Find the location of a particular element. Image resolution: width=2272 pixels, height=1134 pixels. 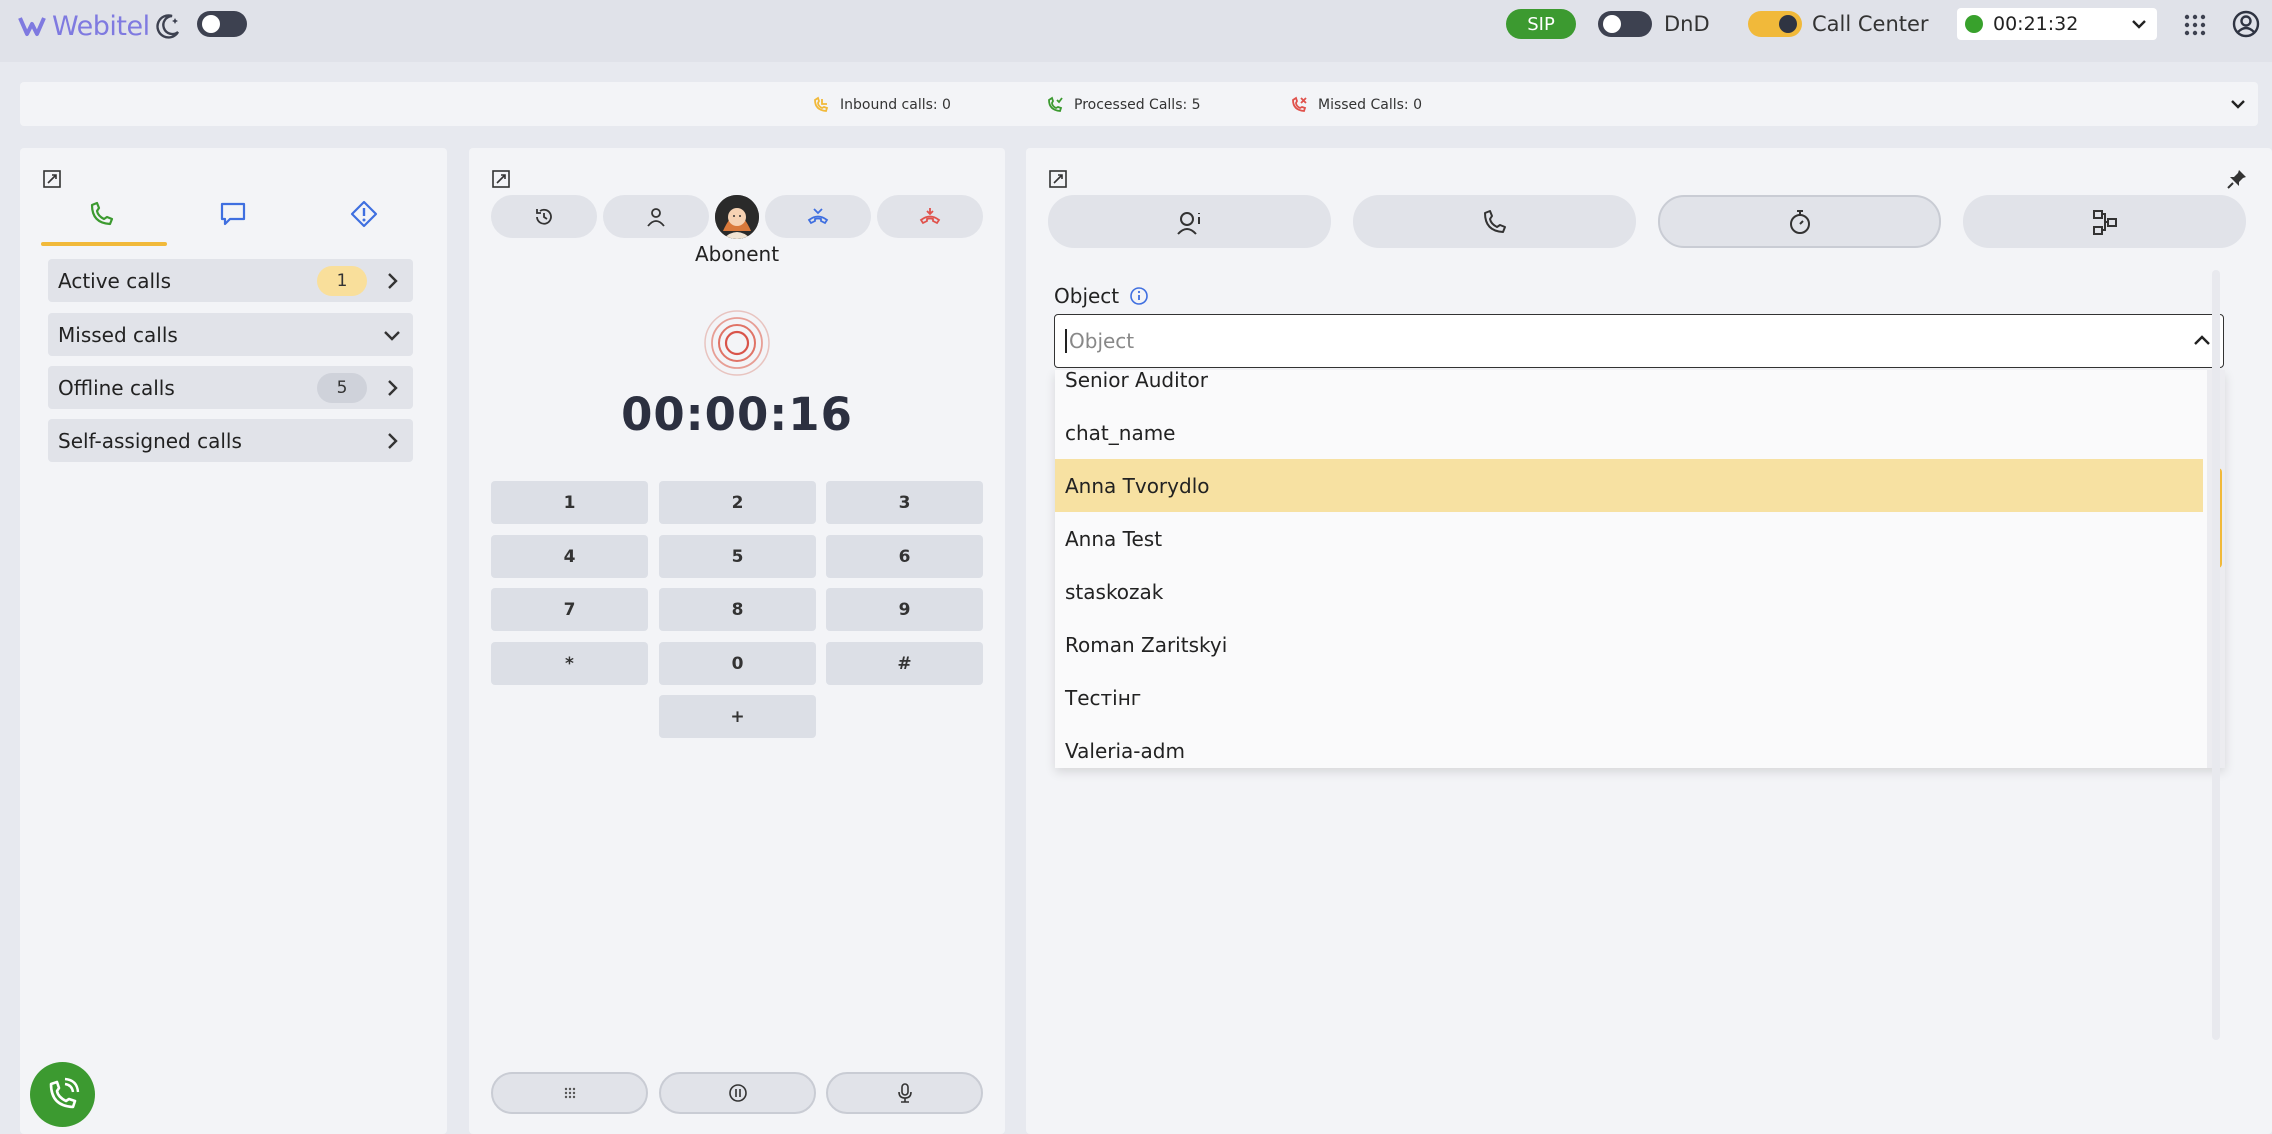

dropdown-option: Тестінг is located at coordinates (1629, 697).